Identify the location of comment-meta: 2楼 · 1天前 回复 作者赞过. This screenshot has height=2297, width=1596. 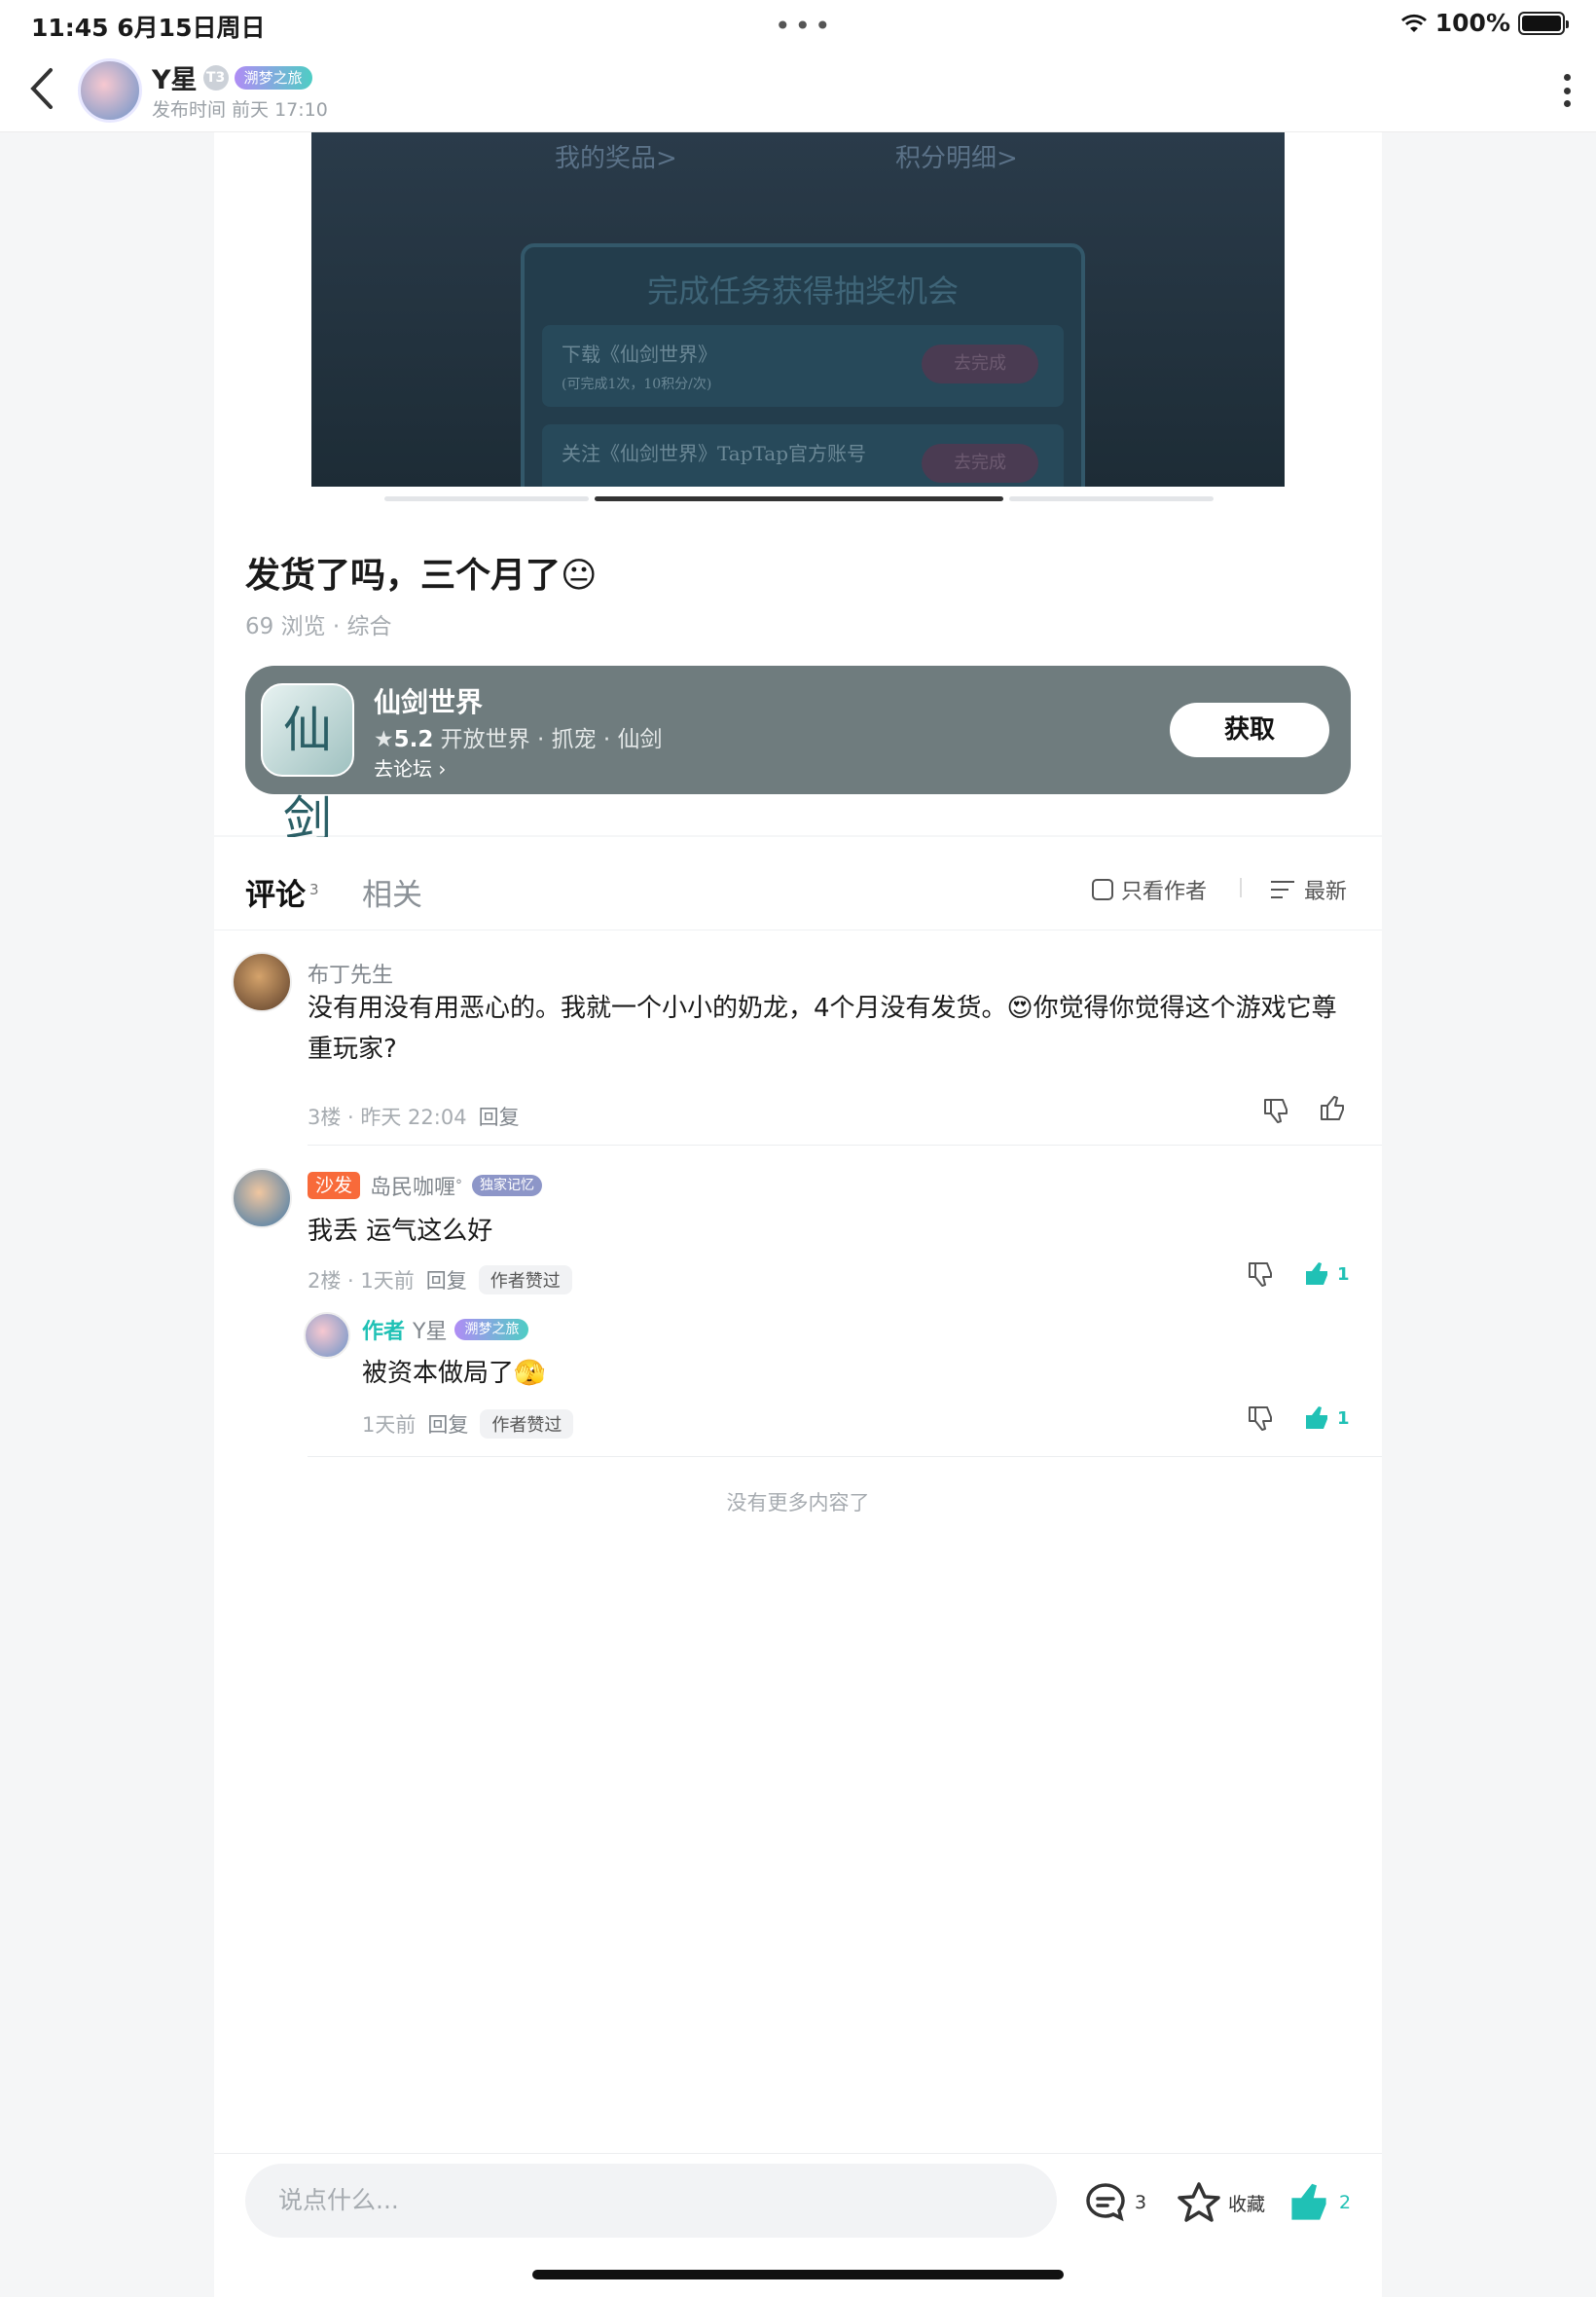
(440, 1279).